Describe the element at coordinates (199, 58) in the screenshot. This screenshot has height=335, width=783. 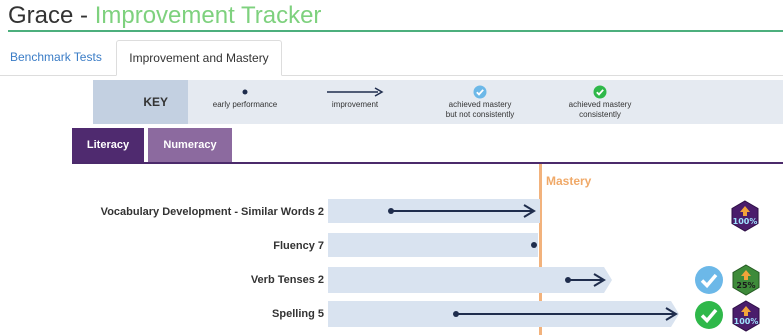
I see `tab-improvement-and-mastery: Improvement and Mastery` at that location.